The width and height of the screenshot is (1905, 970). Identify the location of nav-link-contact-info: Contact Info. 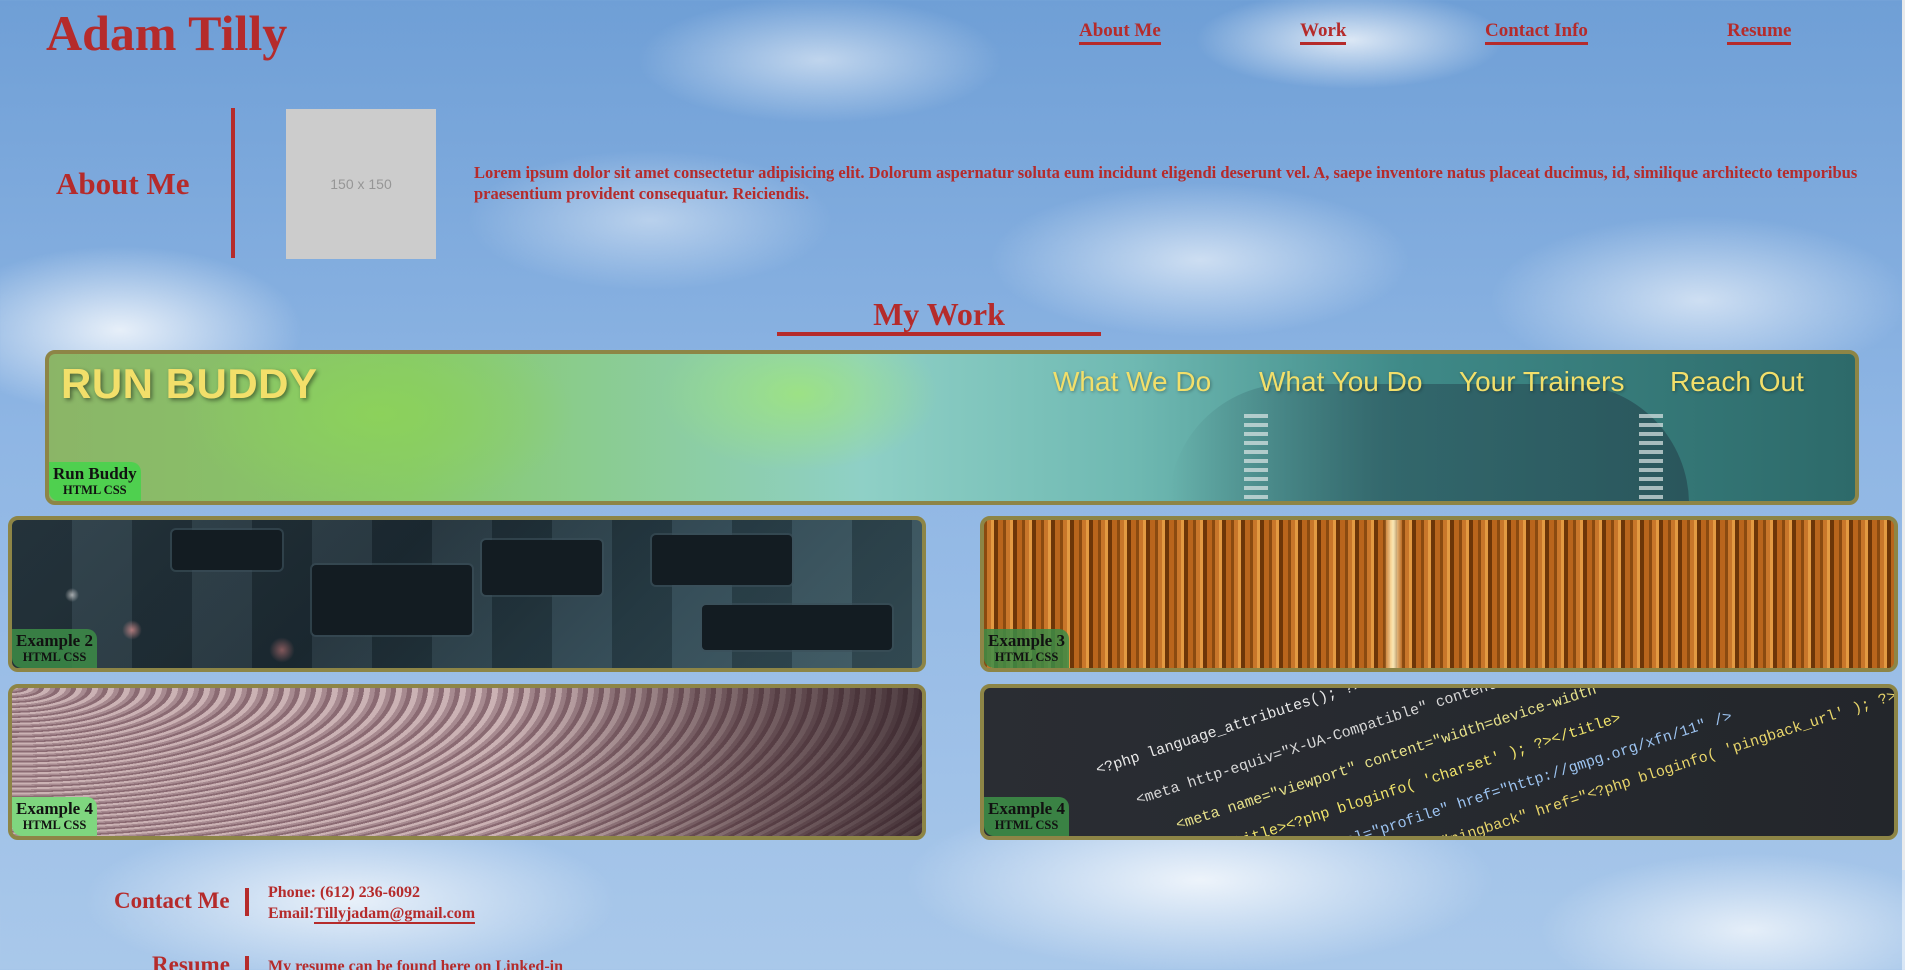
(1536, 32).